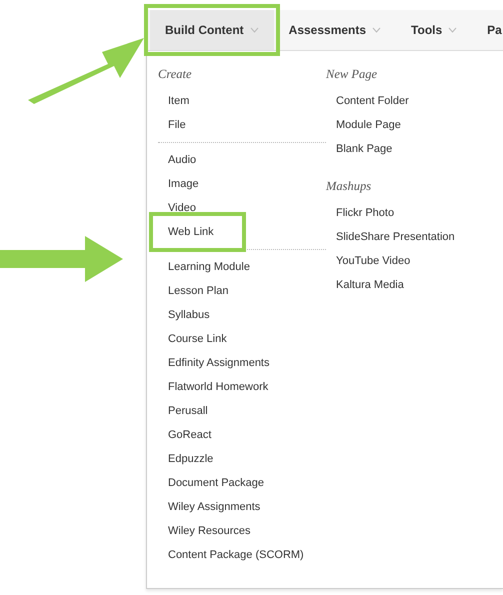 Image resolution: width=503 pixels, height=595 pixels. What do you see at coordinates (242, 531) in the screenshot?
I see `menu-item: Wiley Resources` at bounding box center [242, 531].